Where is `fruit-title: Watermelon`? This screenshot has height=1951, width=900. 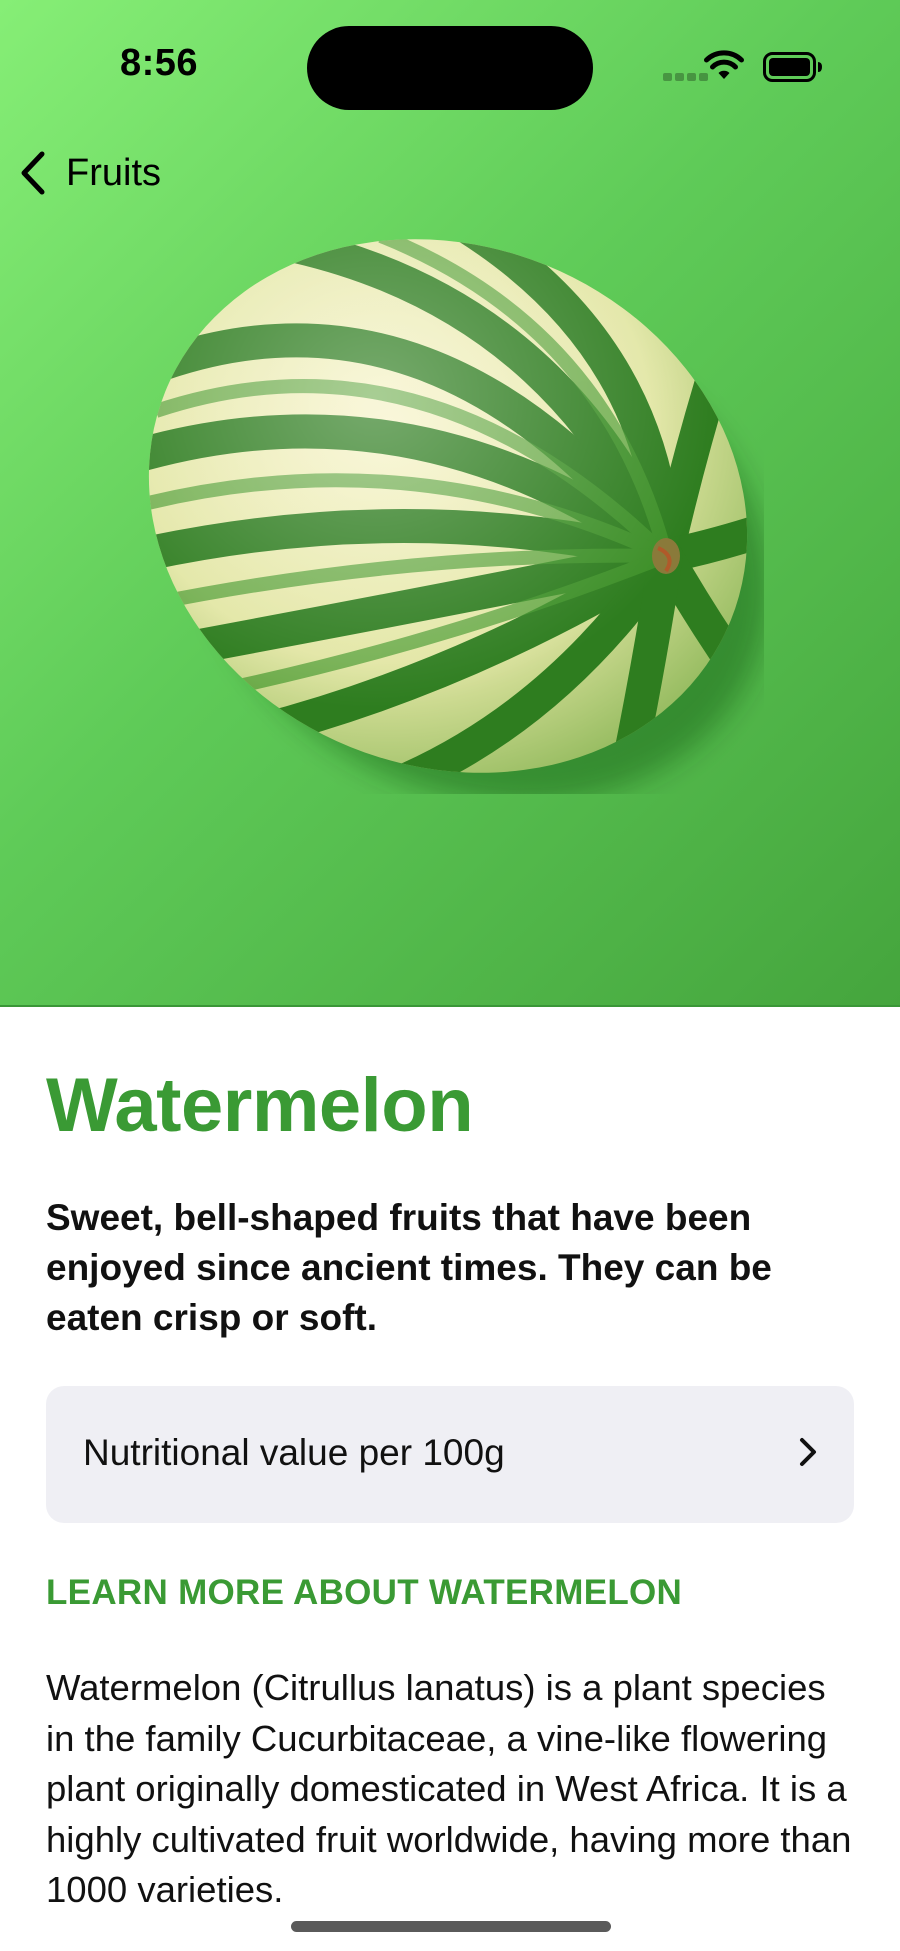
fruit-title: Watermelon is located at coordinates (260, 1105).